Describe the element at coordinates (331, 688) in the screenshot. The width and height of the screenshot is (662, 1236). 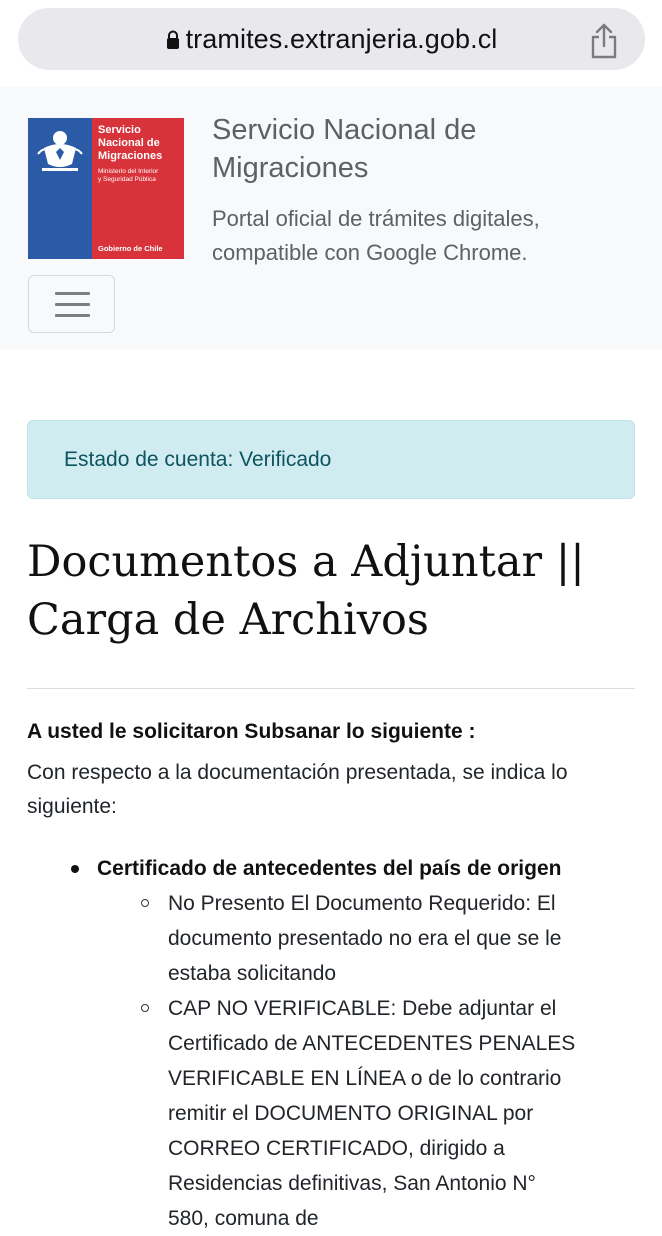
I see `divider` at that location.